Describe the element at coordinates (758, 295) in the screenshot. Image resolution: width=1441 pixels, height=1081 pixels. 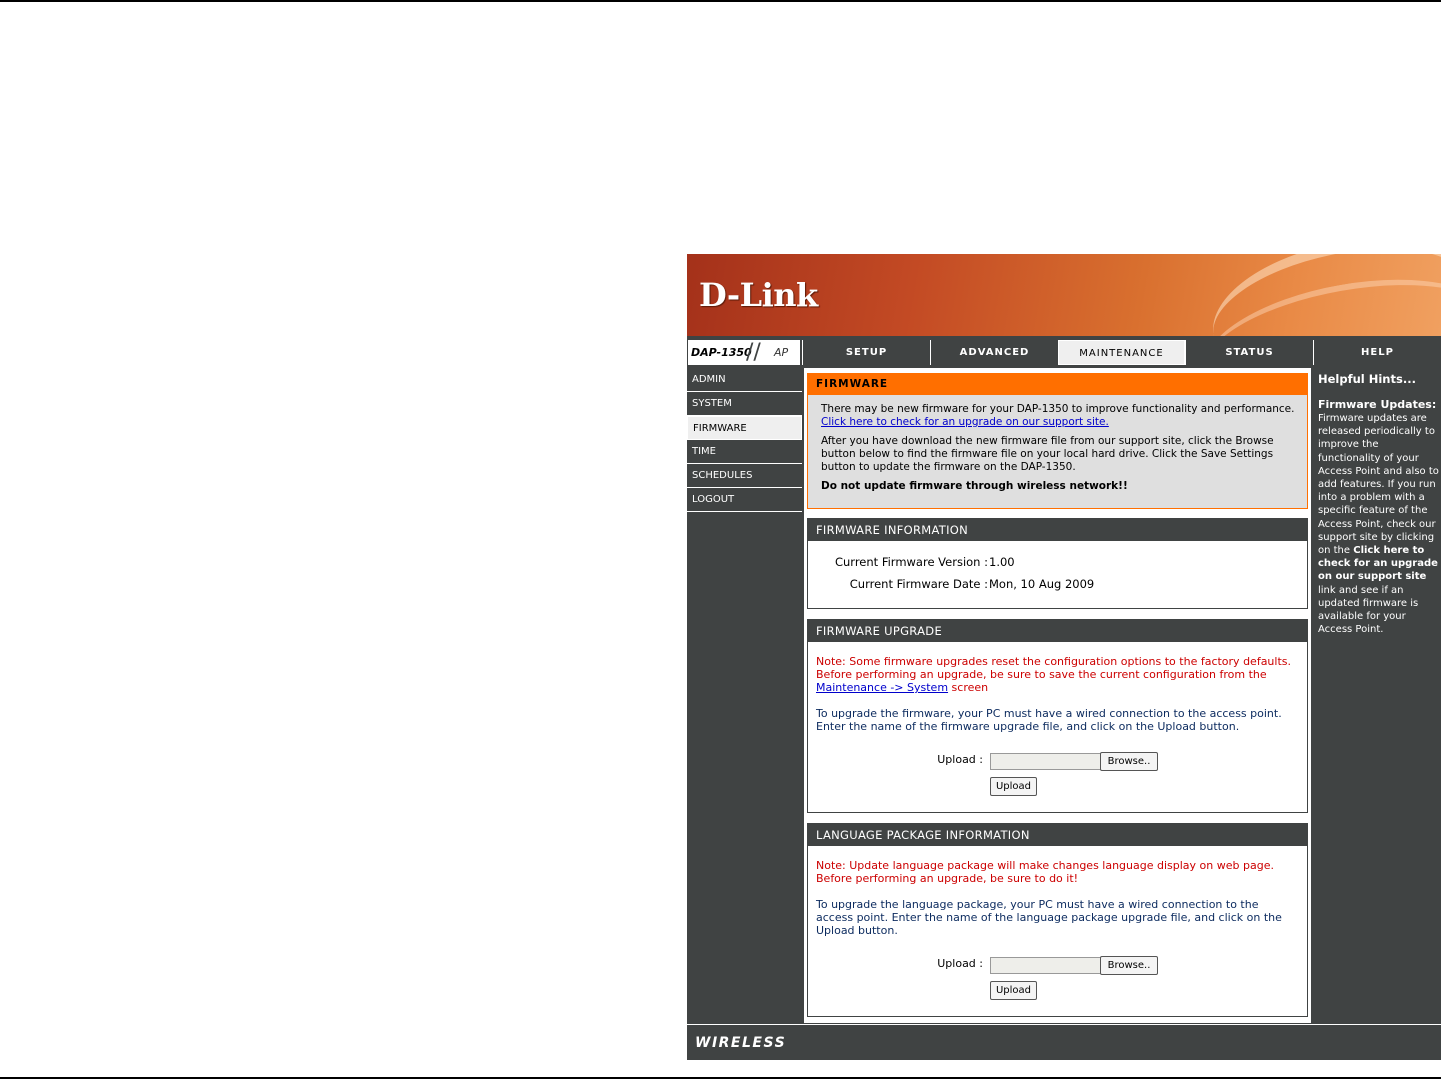
I see `dlink-logo: D-Link` at that location.